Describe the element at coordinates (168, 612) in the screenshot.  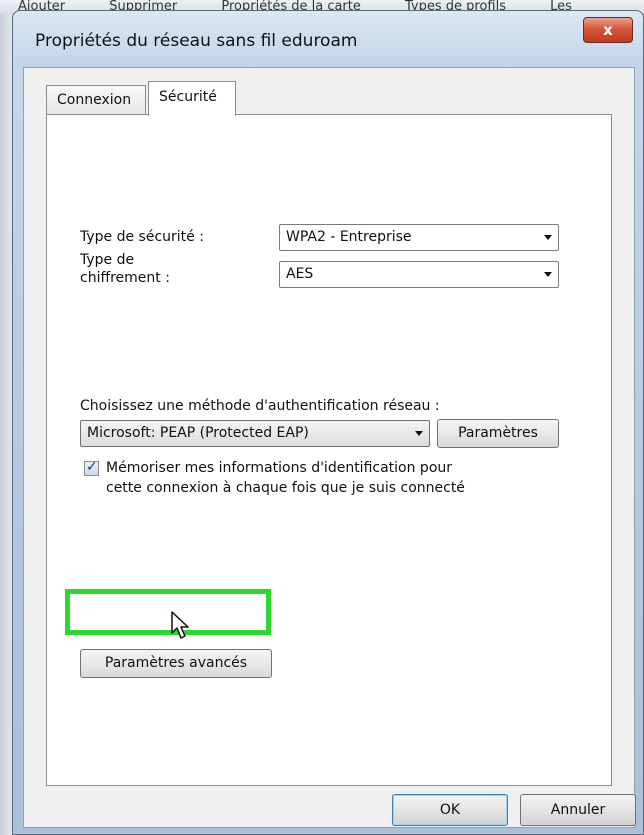
I see `annotation-highlight-box` at that location.